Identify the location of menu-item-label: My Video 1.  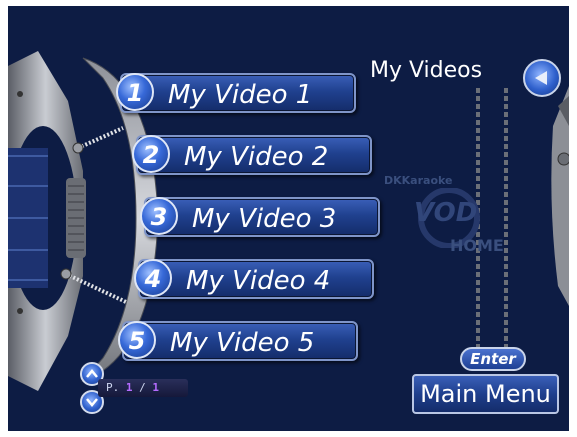
(240, 95).